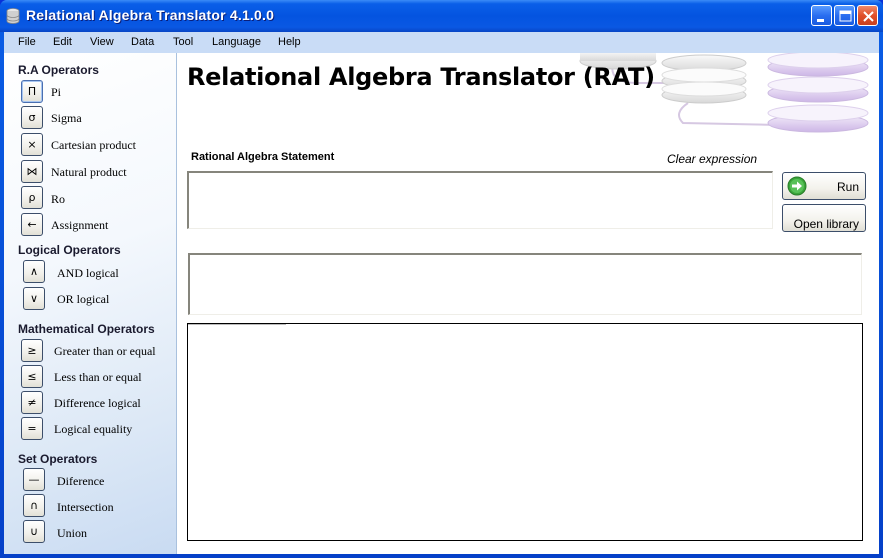 The height and width of the screenshot is (558, 883). What do you see at coordinates (97, 403) in the screenshot?
I see `neq-label: Difference logical` at bounding box center [97, 403].